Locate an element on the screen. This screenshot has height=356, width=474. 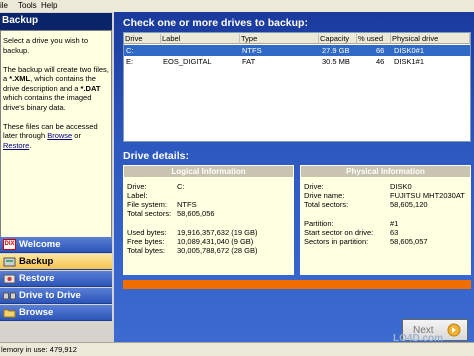
menu-file: ile is located at coordinates (4, 6).